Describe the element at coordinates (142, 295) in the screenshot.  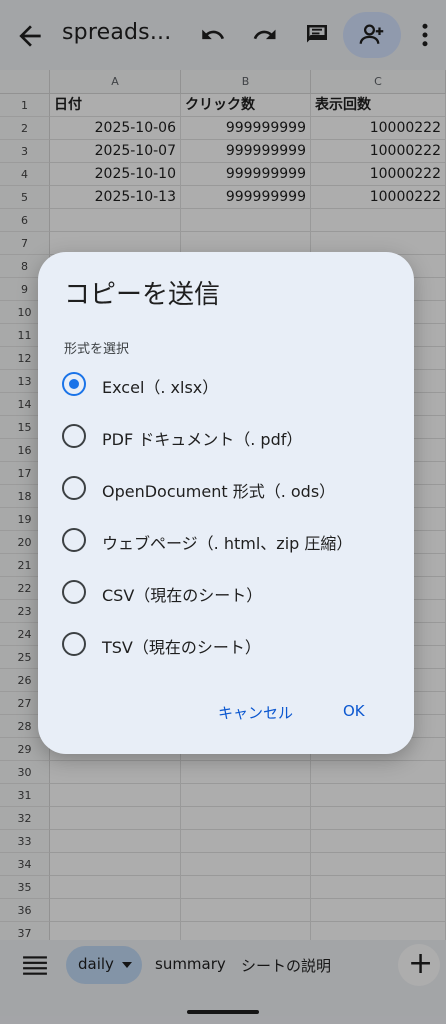
I see `dialog-title: コピーを送信` at that location.